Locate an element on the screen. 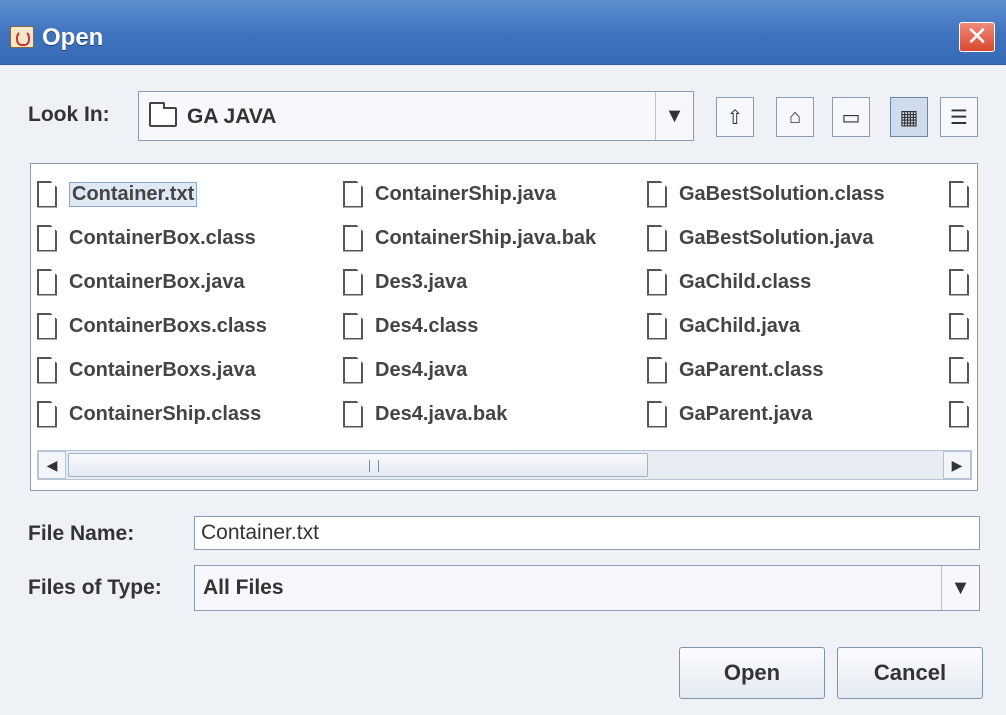 This screenshot has height=715, width=1006. files-of-type-value: All Files is located at coordinates (243, 587).